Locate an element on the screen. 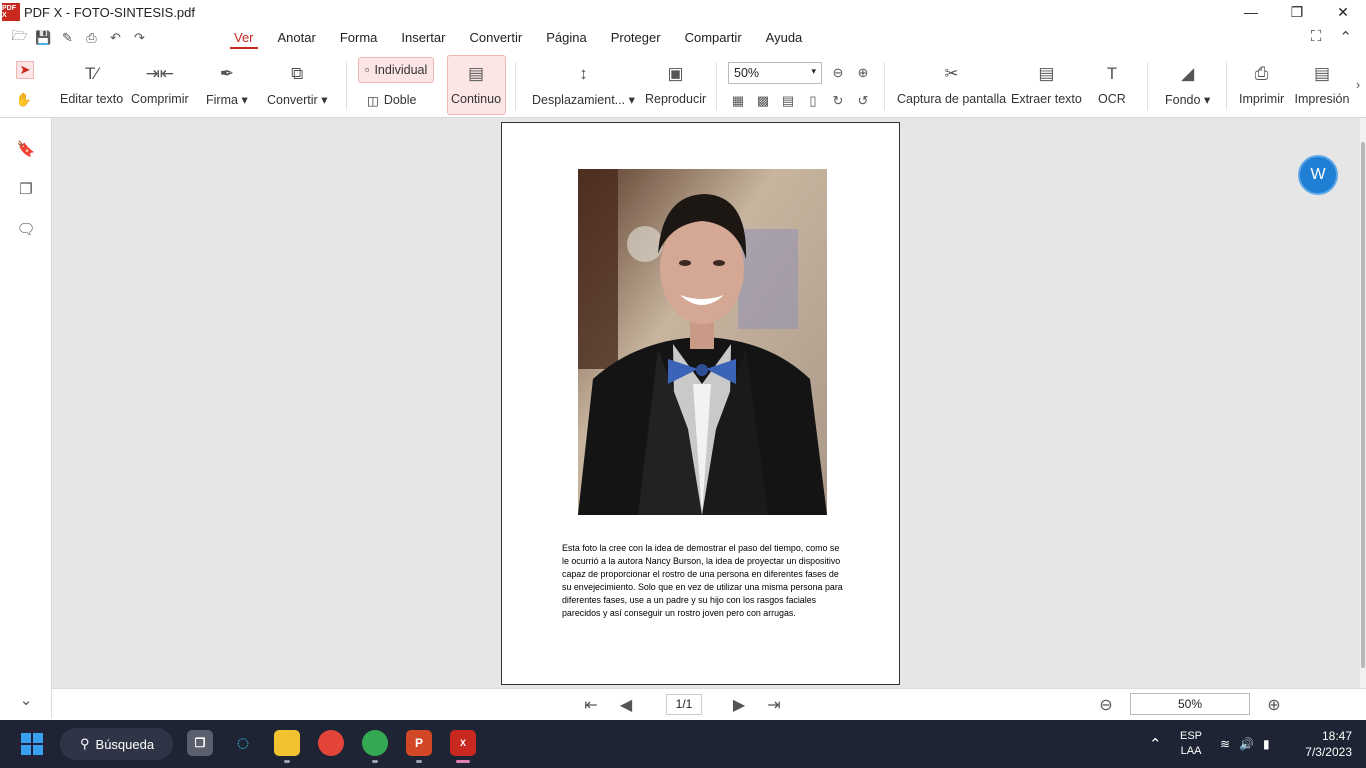  convert-button: ⧉ Convertir ▾ is located at coordinates (297, 79).